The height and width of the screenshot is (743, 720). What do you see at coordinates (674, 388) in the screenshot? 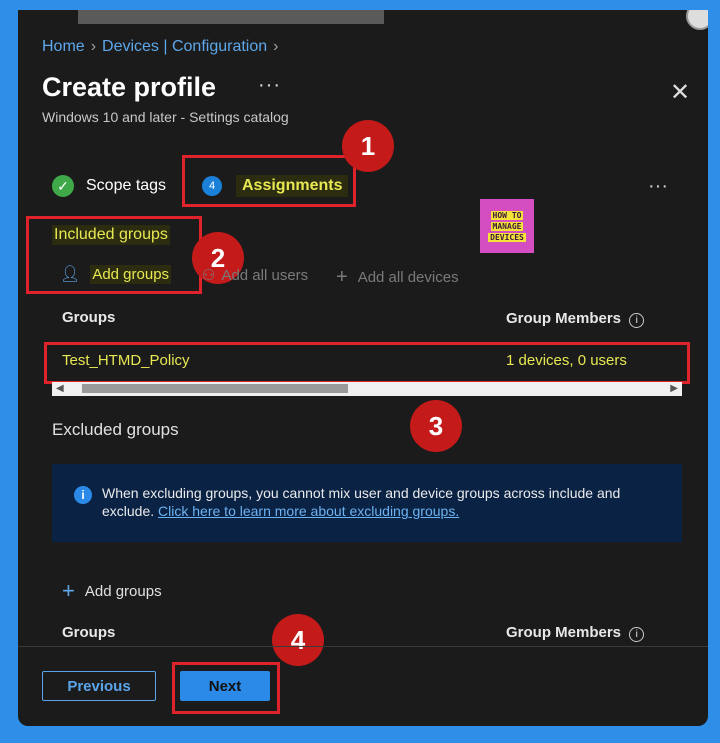
I see `scroll-right-icon: ▶` at bounding box center [674, 388].